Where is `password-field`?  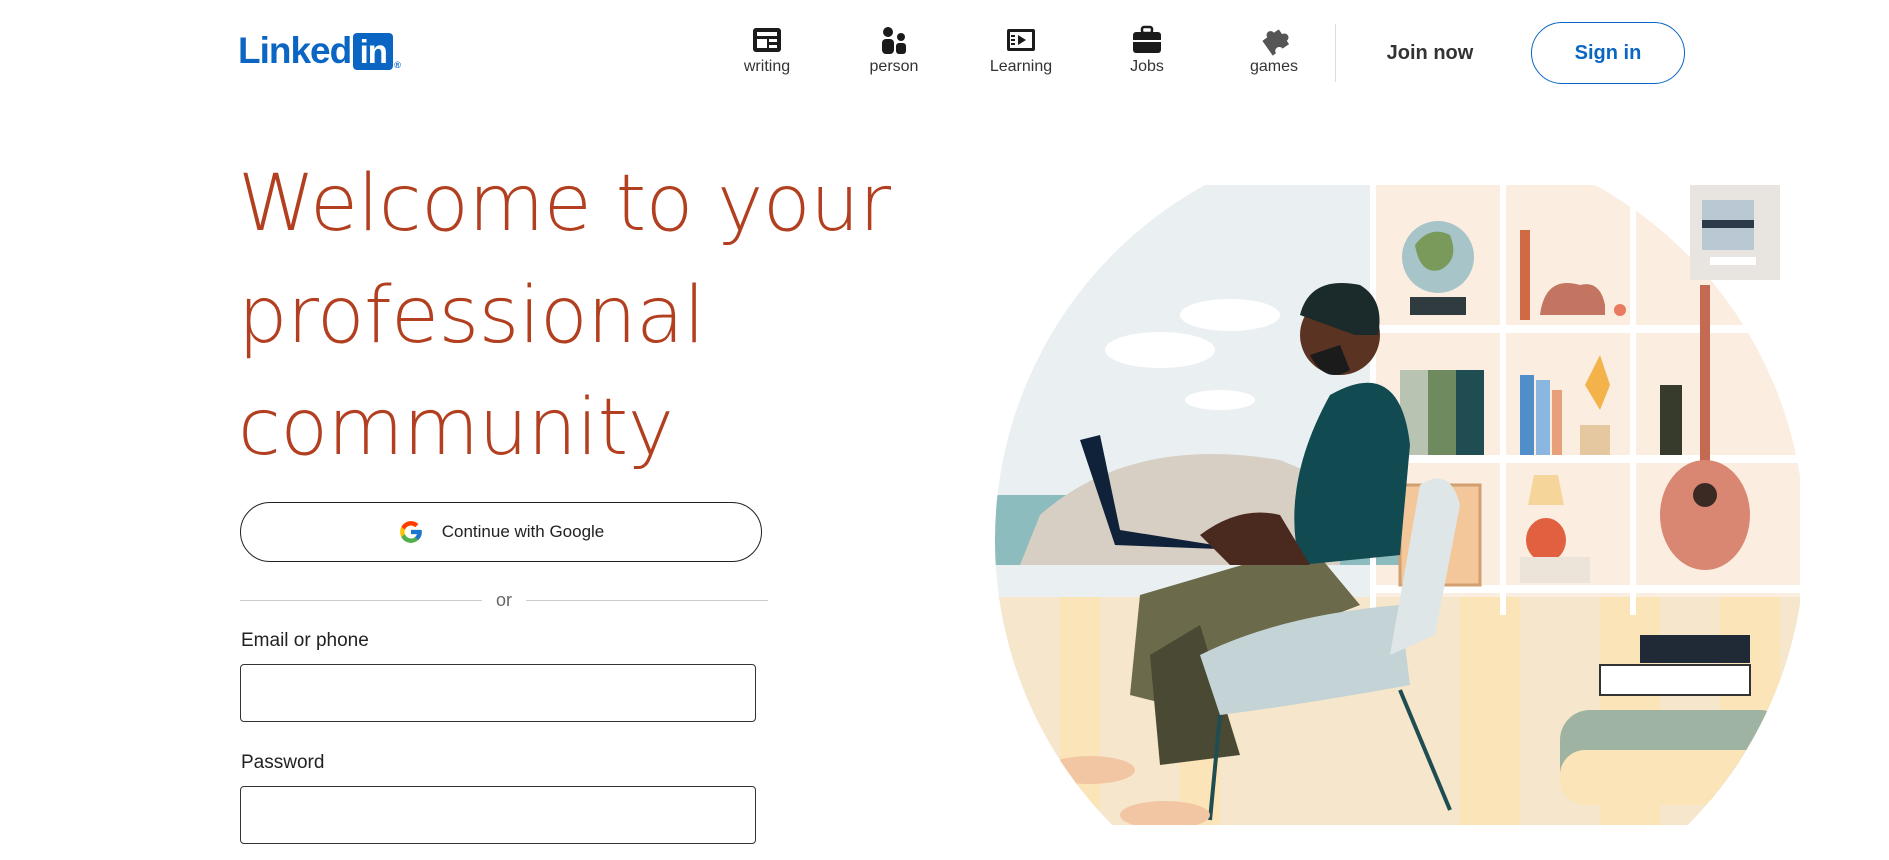
password-field is located at coordinates (498, 815).